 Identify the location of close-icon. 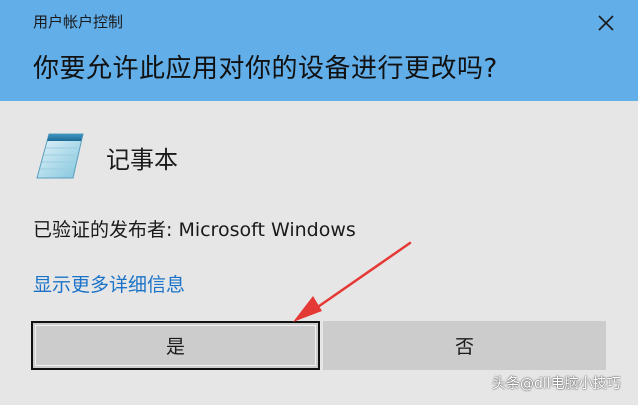
(606, 23).